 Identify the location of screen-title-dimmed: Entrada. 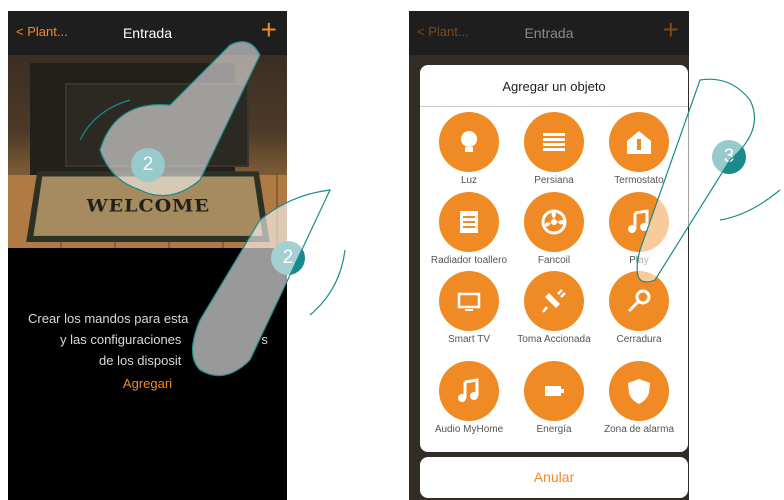
(549, 33).